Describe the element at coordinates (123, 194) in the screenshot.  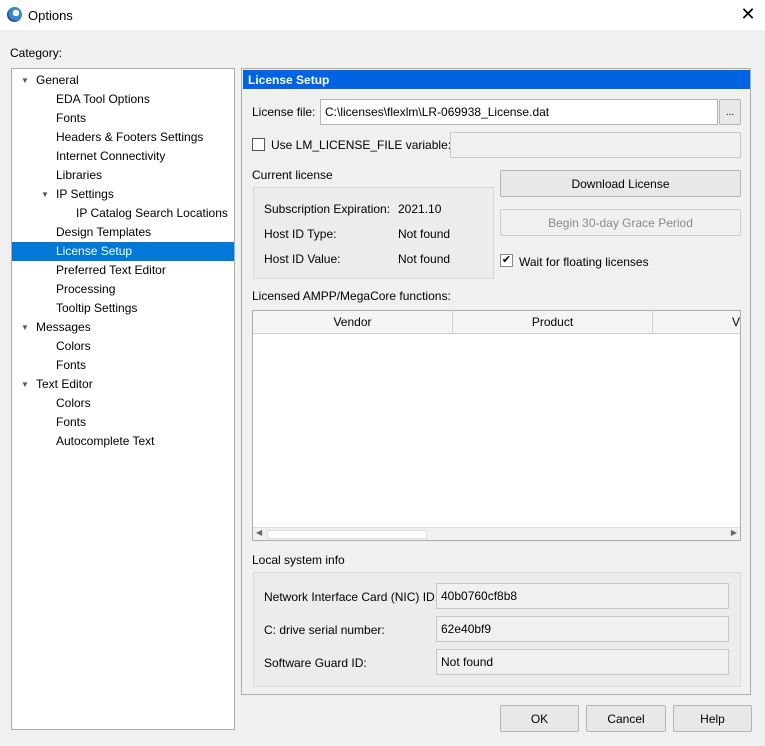
I see `tree-item: ▼ IP Settings` at that location.